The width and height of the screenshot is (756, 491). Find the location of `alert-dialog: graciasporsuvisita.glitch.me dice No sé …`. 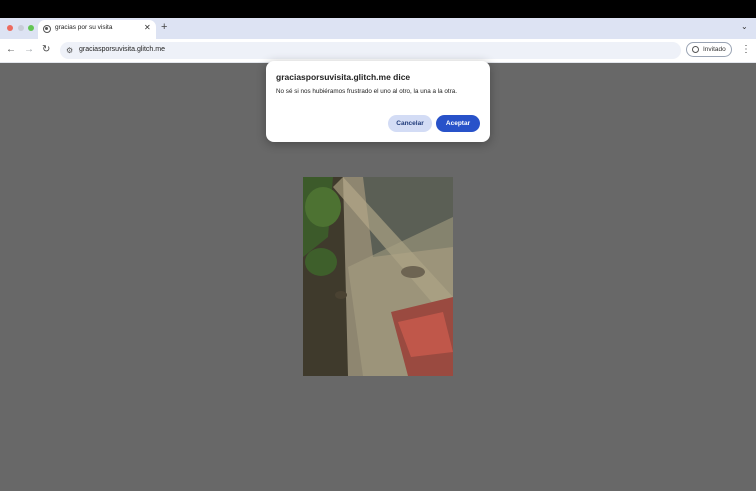

alert-dialog: graciasporsuvisita.glitch.me dice No sé … is located at coordinates (378, 101).